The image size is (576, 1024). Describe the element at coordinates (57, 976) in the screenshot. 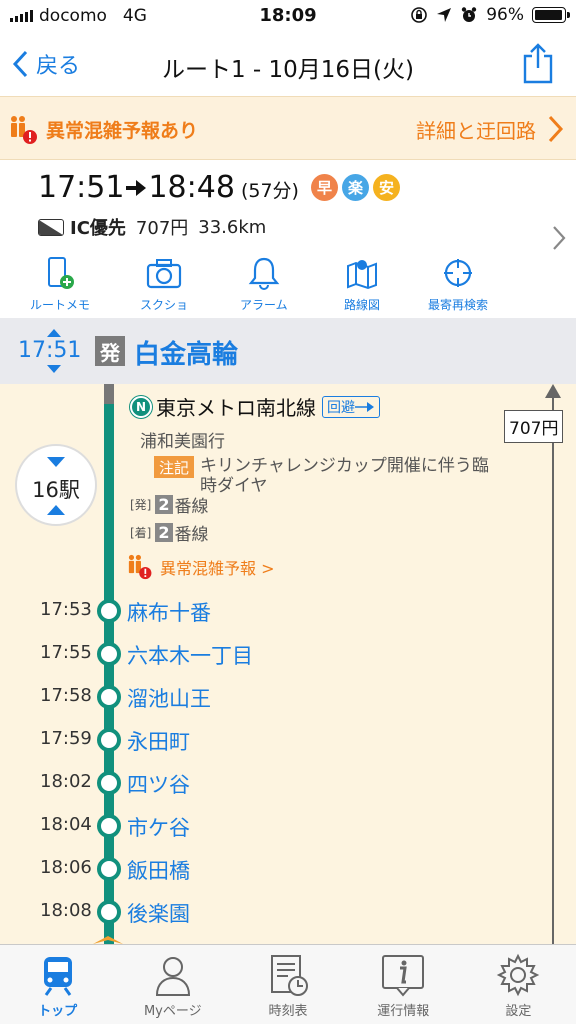

I see `train-icon` at that location.